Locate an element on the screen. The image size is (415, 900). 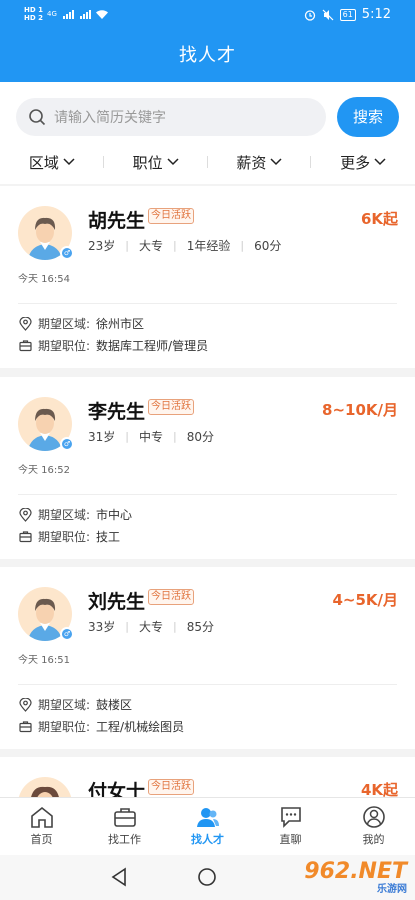
filter-salary: 薪资 is located at coordinates (260, 162).